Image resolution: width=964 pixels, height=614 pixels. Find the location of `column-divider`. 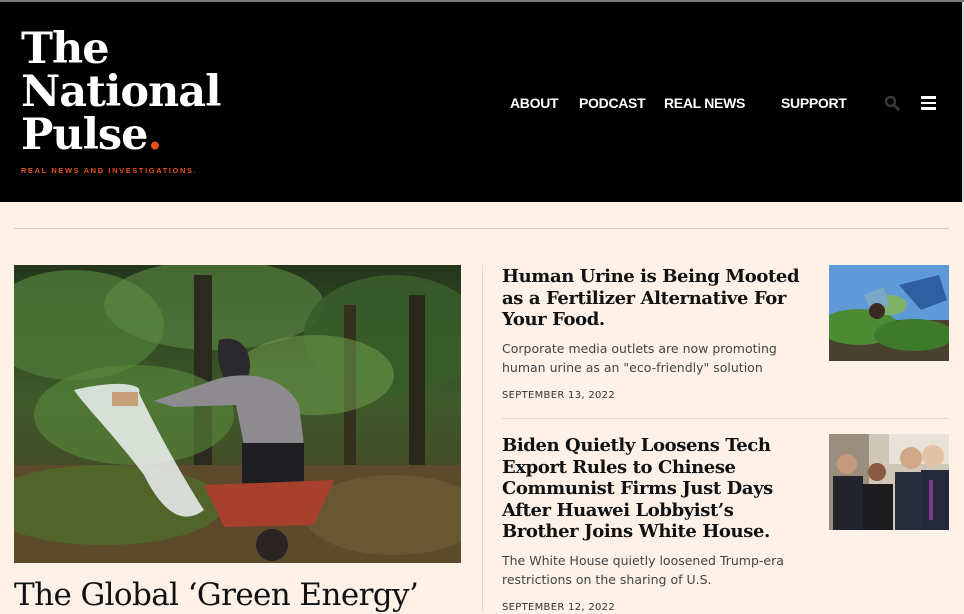

column-divider is located at coordinates (482, 438).